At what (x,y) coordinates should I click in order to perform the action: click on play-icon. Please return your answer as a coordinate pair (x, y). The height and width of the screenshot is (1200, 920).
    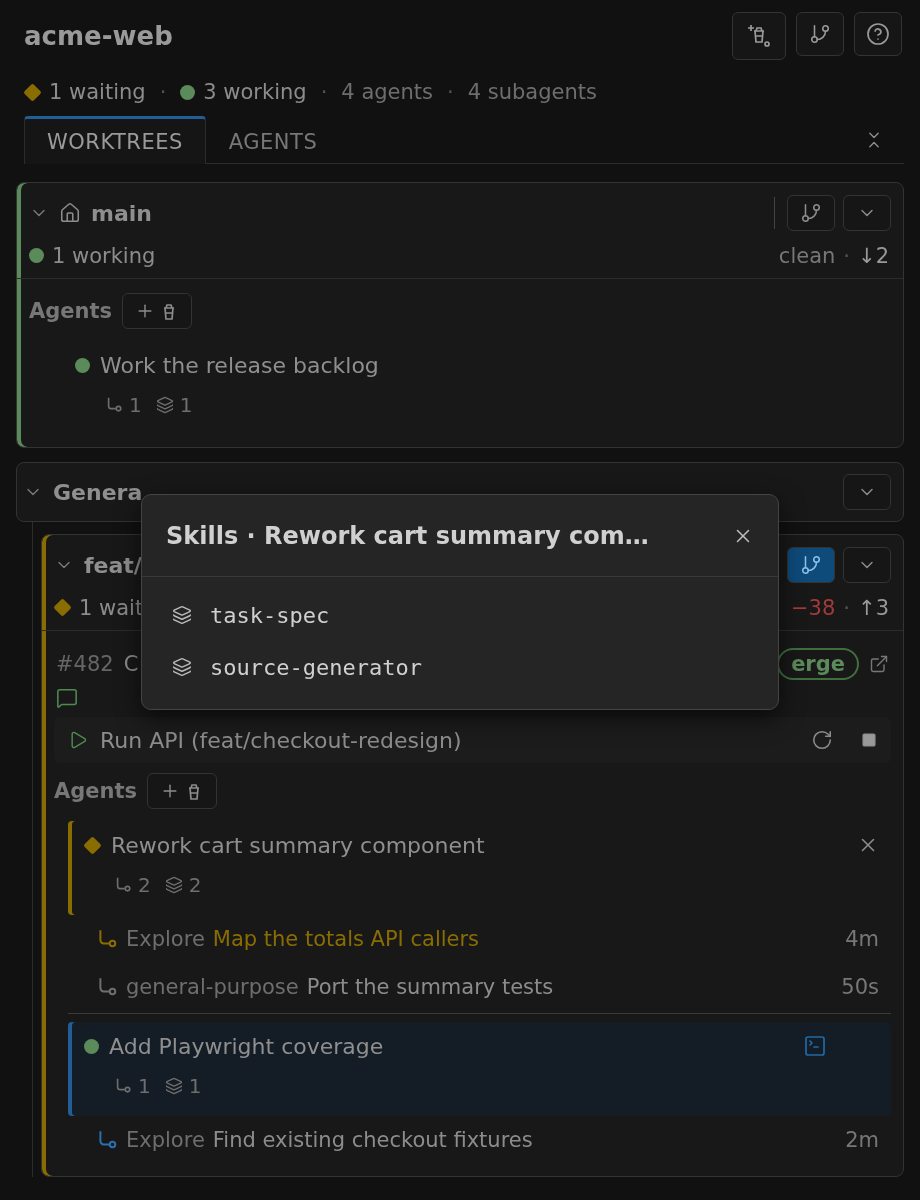
    Looking at the image, I should click on (78, 740).